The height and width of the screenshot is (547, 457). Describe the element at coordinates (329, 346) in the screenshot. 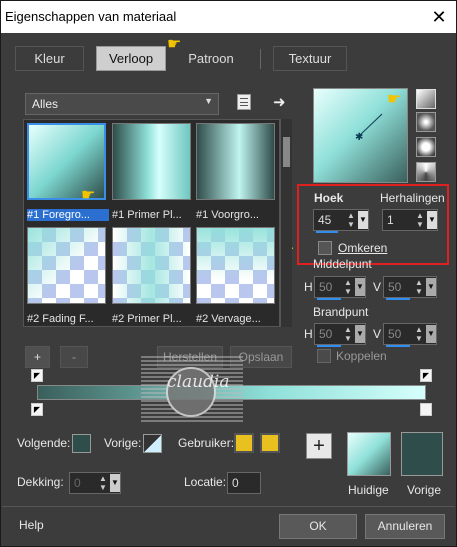

I see `focal-h-slider` at that location.